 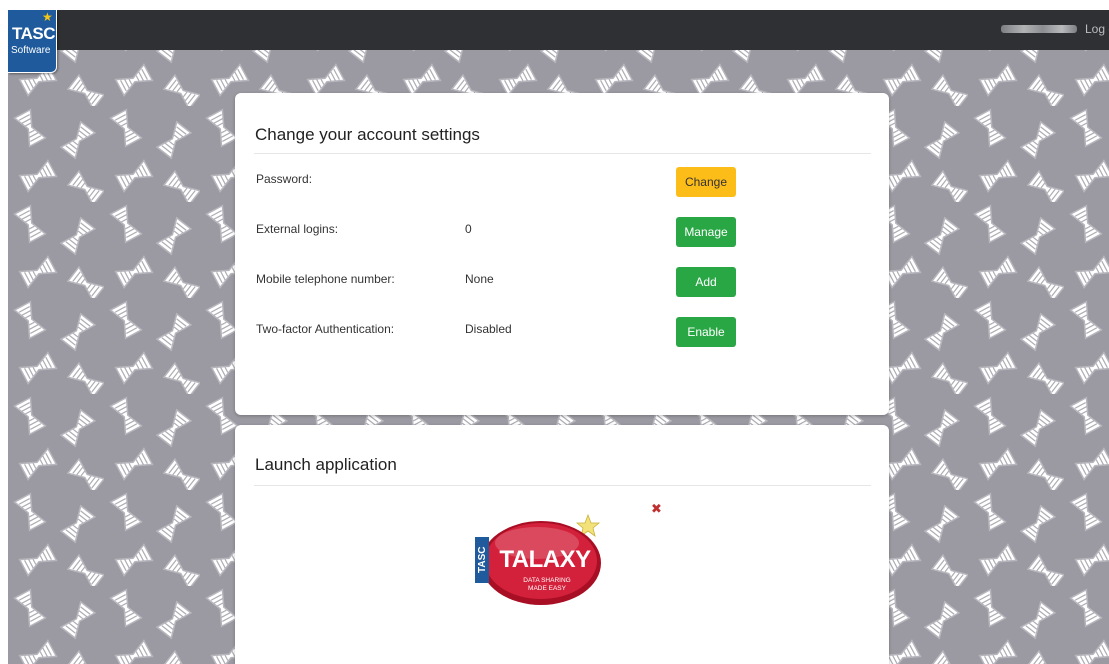 I want to click on launch-application-title: Launch application, so click(x=326, y=464).